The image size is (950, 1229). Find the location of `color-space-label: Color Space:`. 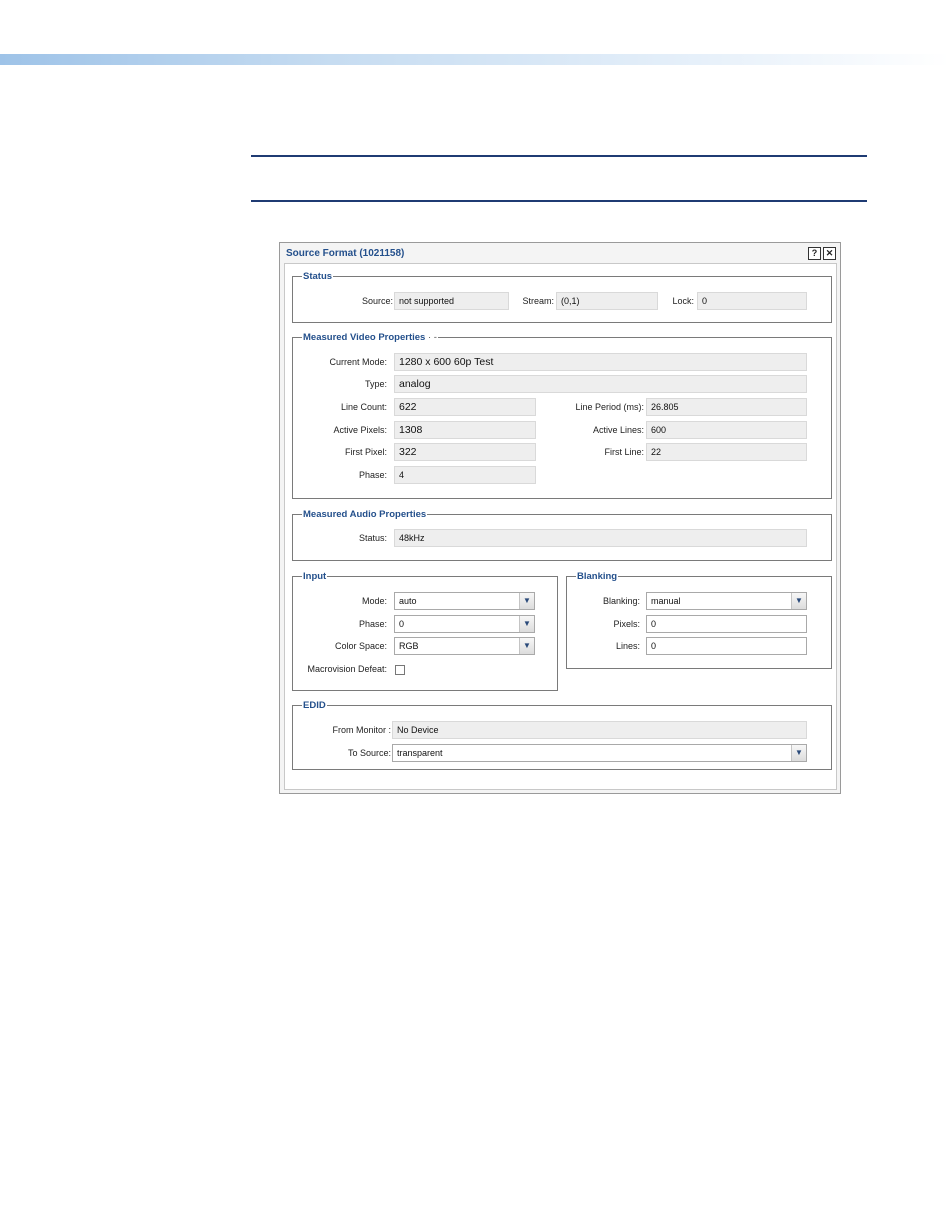

color-space-label: Color Space: is located at coordinates (360, 646).